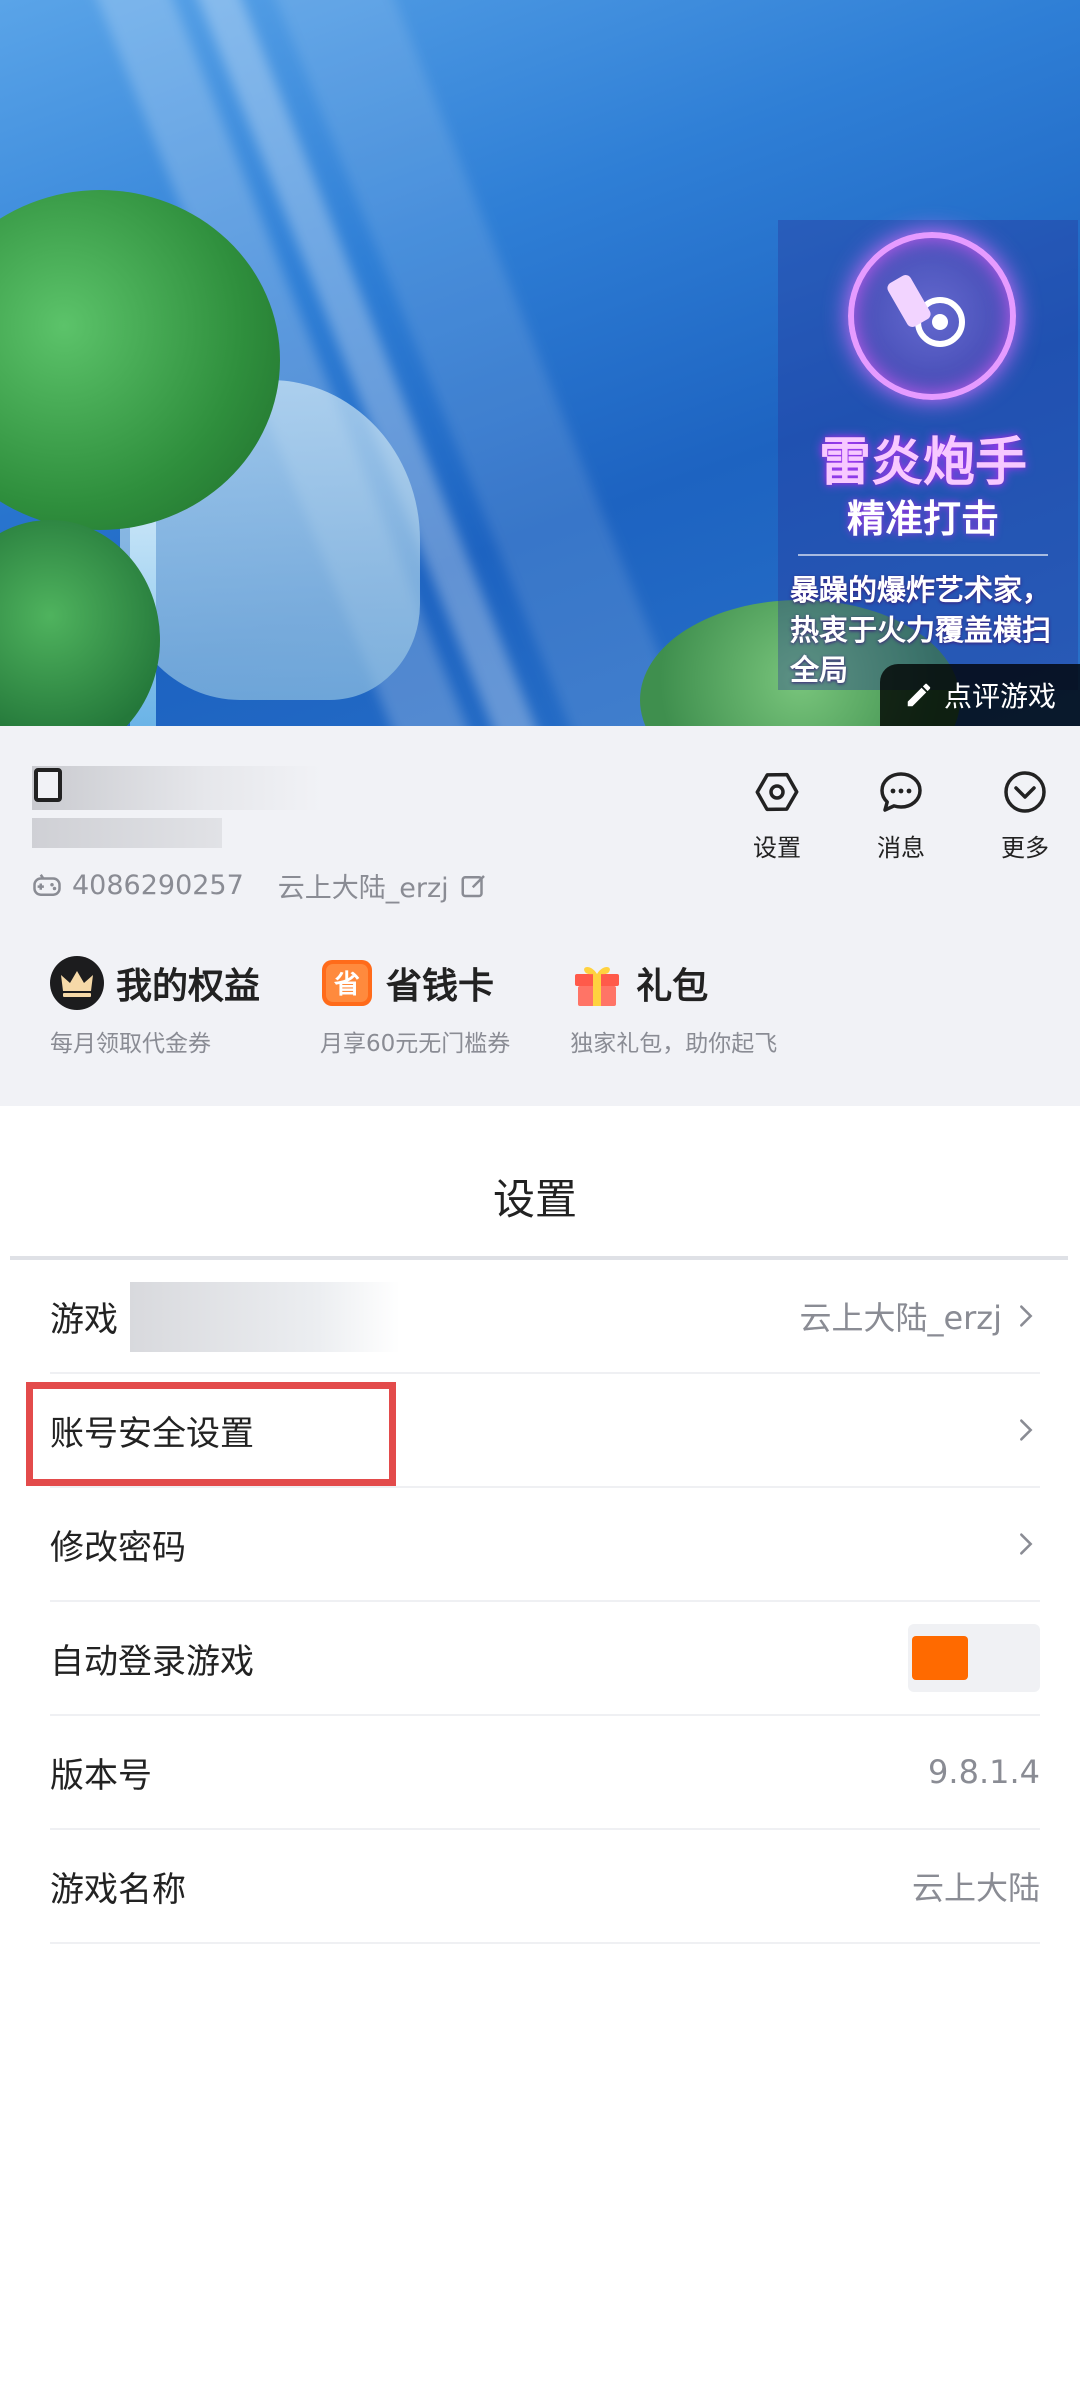 Image resolution: width=1080 pixels, height=2408 pixels. Describe the element at coordinates (545, 1659) in the screenshot. I see `settings-row-auto-login: 自动登录游戏` at that location.